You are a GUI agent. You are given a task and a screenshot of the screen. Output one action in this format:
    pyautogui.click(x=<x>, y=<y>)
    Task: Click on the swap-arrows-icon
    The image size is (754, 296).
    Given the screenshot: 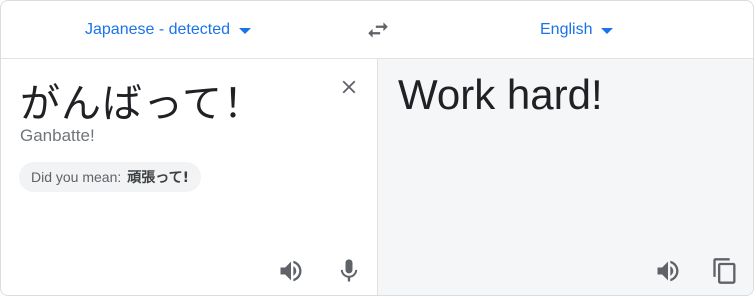 What is the action you would take?
    pyautogui.click(x=378, y=30)
    